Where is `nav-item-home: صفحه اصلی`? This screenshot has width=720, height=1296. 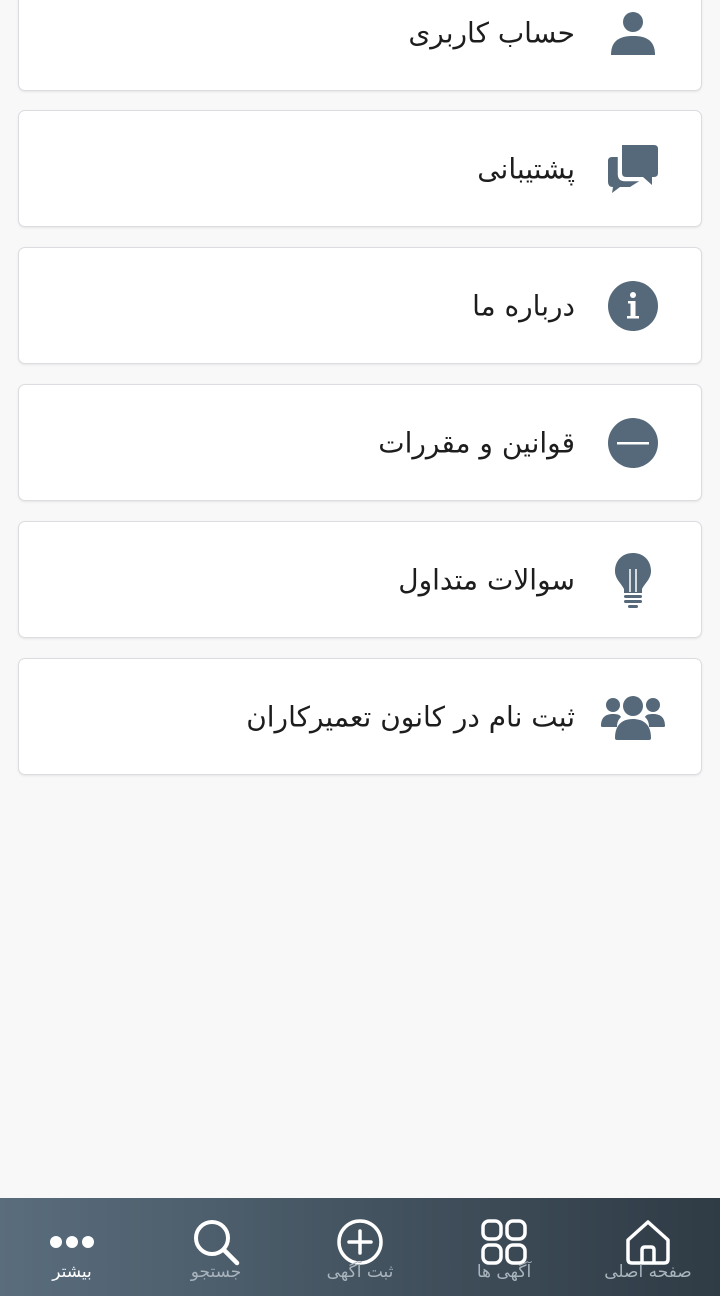 nav-item-home: صفحه اصلی is located at coordinates (648, 1247).